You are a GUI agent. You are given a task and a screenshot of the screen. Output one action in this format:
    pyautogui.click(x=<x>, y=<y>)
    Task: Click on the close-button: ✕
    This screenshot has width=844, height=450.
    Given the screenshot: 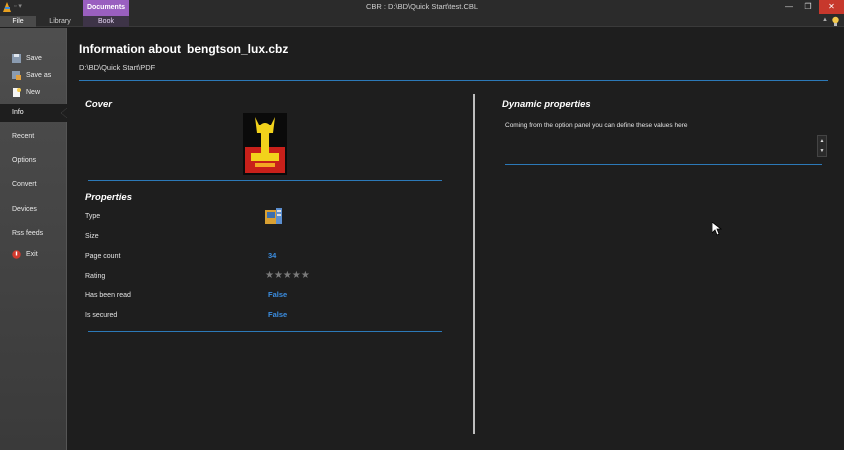 What is the action you would take?
    pyautogui.click(x=831, y=7)
    